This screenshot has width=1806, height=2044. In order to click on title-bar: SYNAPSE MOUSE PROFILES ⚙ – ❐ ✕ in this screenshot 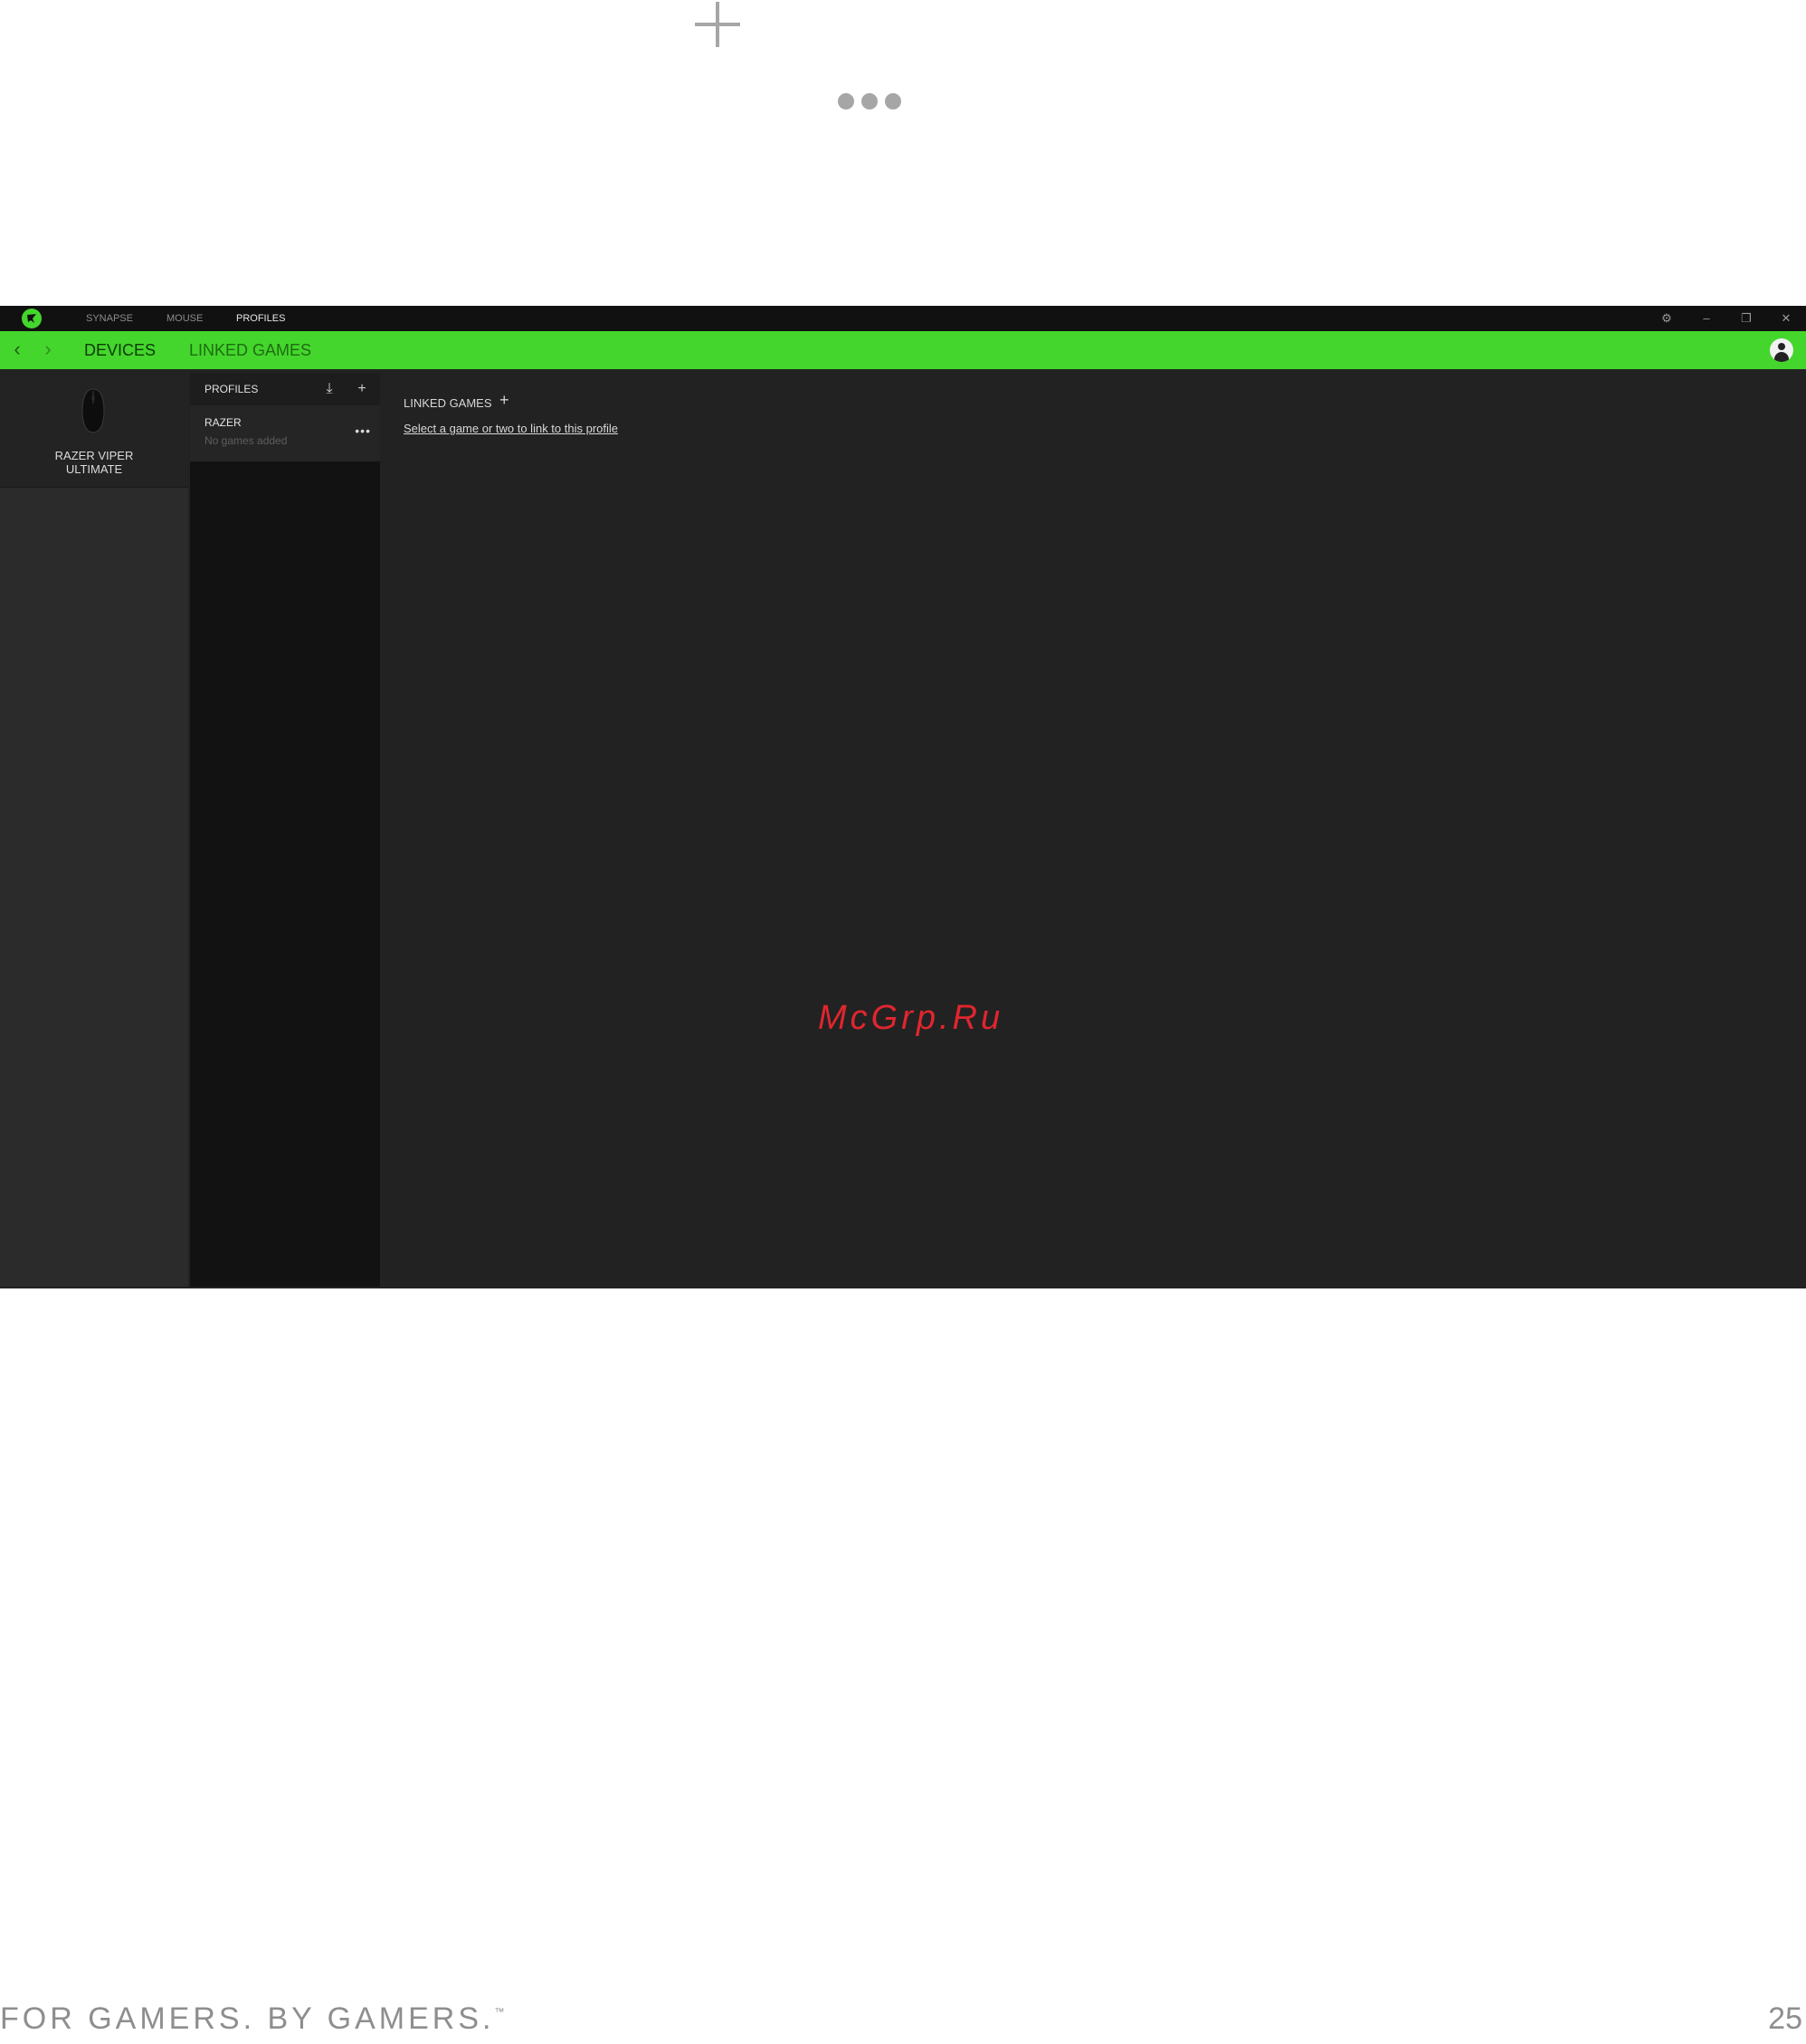, I will do `click(903, 318)`.